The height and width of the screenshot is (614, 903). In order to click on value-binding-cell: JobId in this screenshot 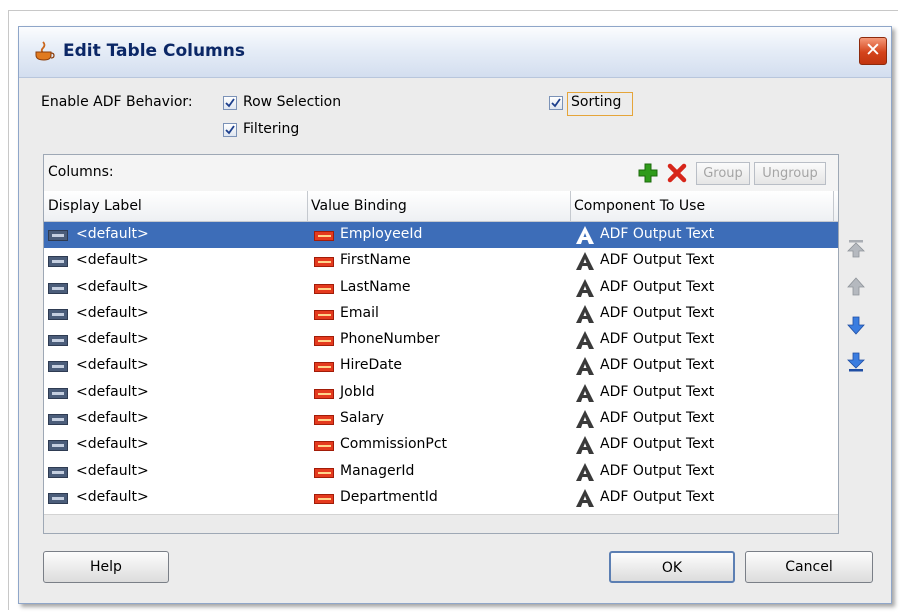, I will do `click(357, 392)`.